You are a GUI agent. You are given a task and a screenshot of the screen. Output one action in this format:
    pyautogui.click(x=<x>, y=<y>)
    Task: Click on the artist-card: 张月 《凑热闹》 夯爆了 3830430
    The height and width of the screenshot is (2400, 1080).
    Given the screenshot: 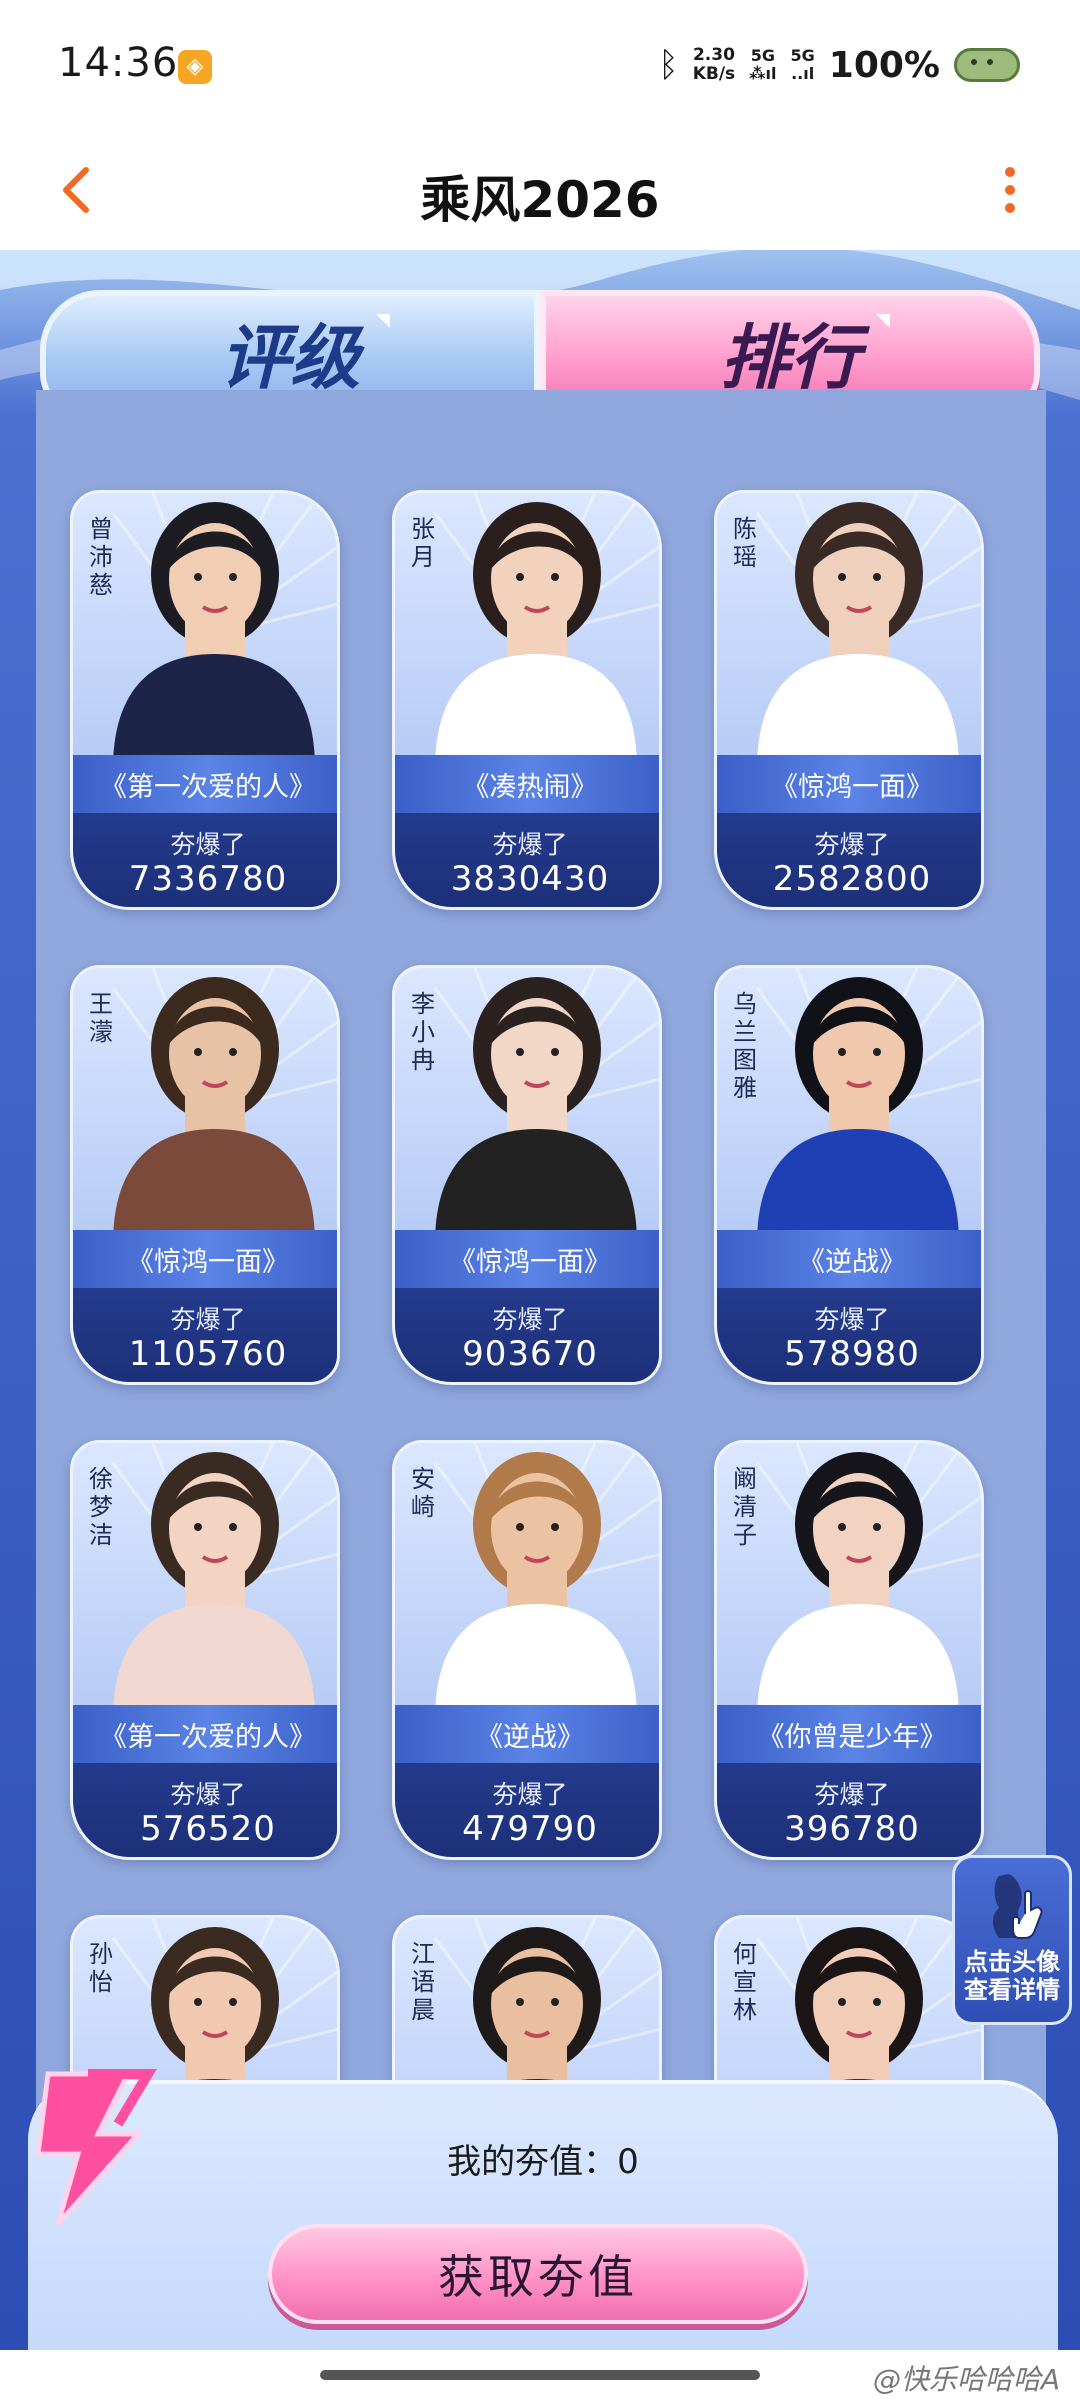 What is the action you would take?
    pyautogui.click(x=527, y=700)
    